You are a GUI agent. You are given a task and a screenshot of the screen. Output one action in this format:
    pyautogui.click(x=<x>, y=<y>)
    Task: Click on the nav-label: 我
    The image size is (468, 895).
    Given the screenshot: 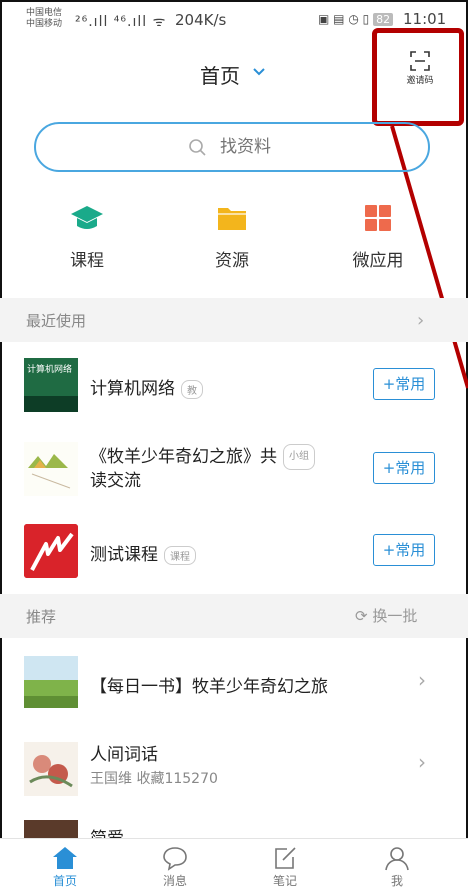 What is the action you would take?
    pyautogui.click(x=396, y=881)
    